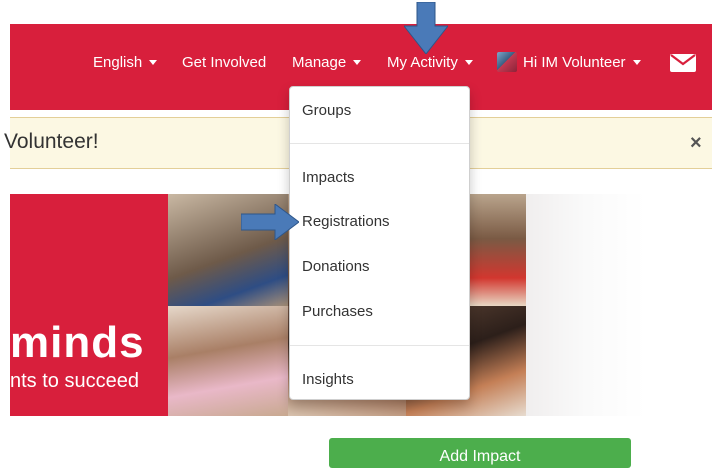  Describe the element at coordinates (507, 62) in the screenshot. I see `avatar` at that location.